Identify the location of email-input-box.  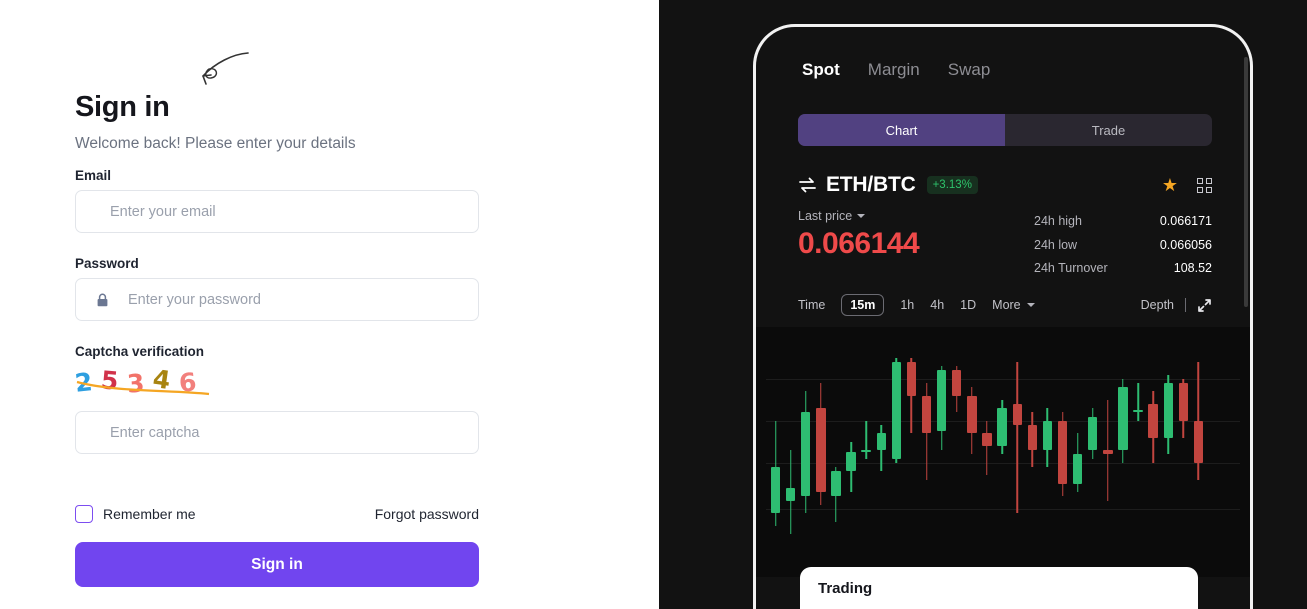
(277, 211).